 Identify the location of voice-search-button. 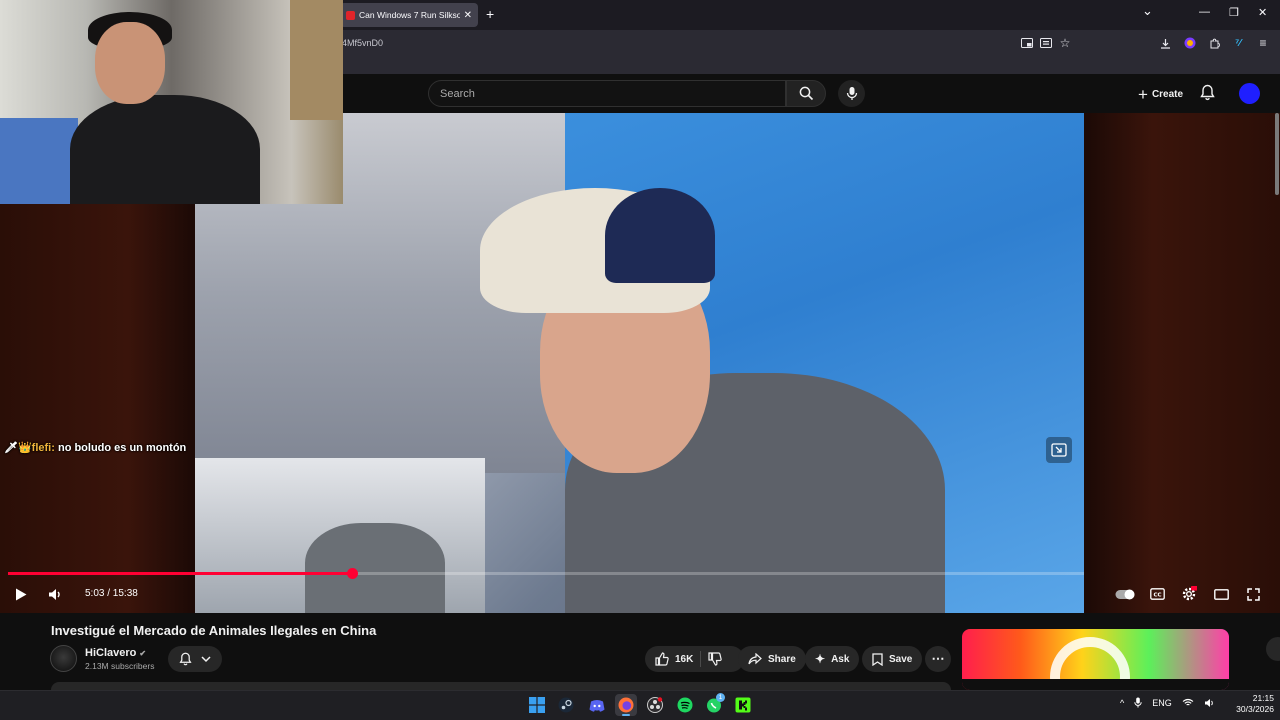
(851, 93).